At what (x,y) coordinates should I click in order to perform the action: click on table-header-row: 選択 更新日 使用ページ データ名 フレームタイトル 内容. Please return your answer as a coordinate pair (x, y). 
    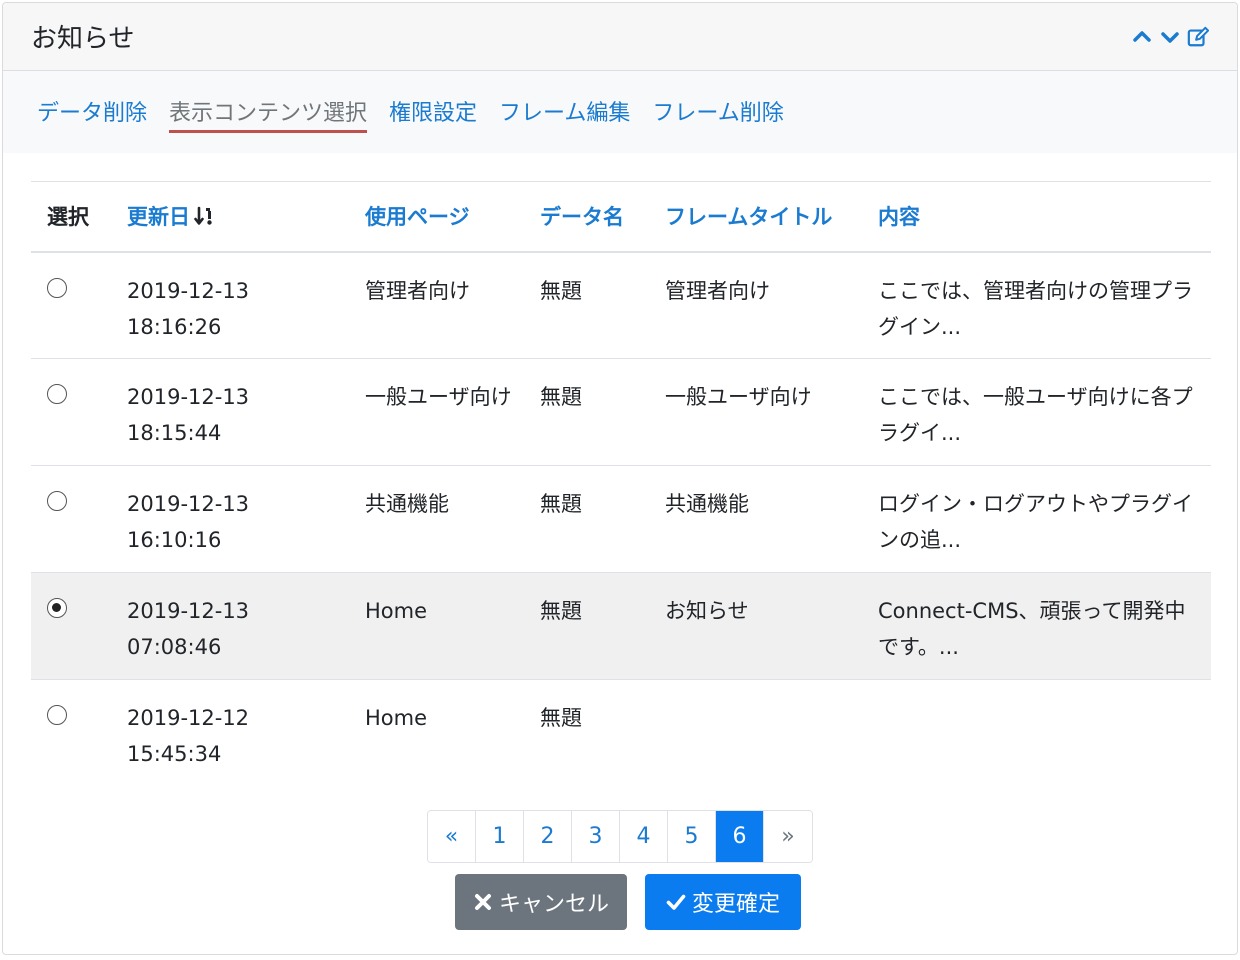
    Looking at the image, I should click on (621, 217).